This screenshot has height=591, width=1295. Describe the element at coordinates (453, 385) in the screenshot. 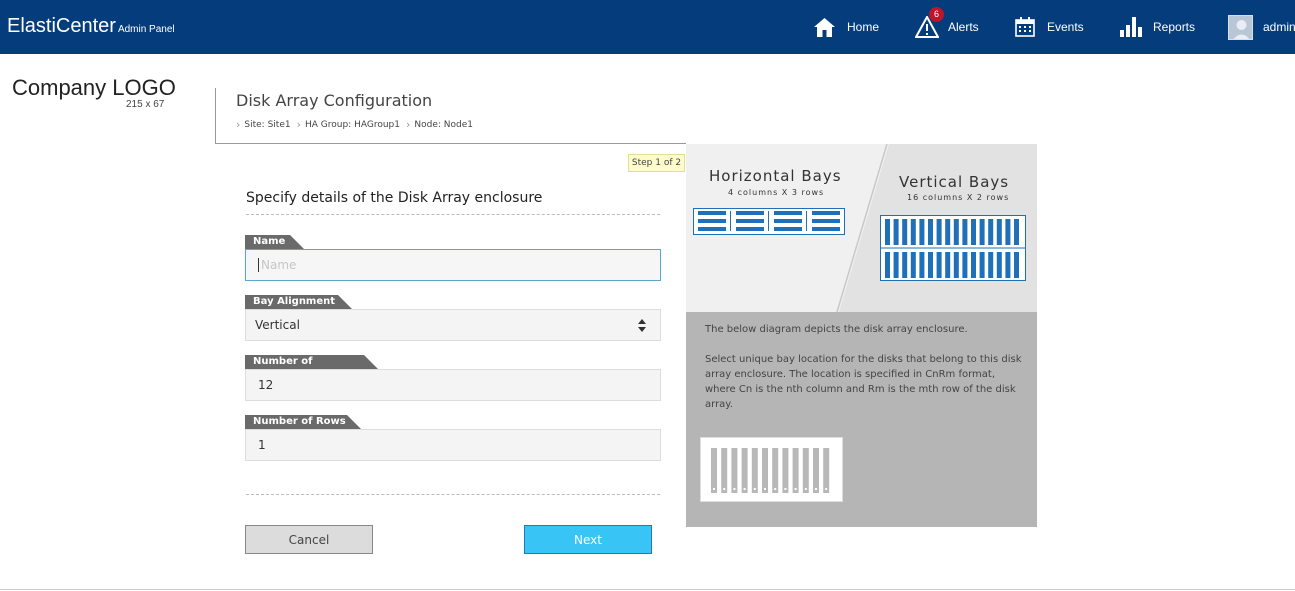

I see `number-of-columns-field: 12` at that location.